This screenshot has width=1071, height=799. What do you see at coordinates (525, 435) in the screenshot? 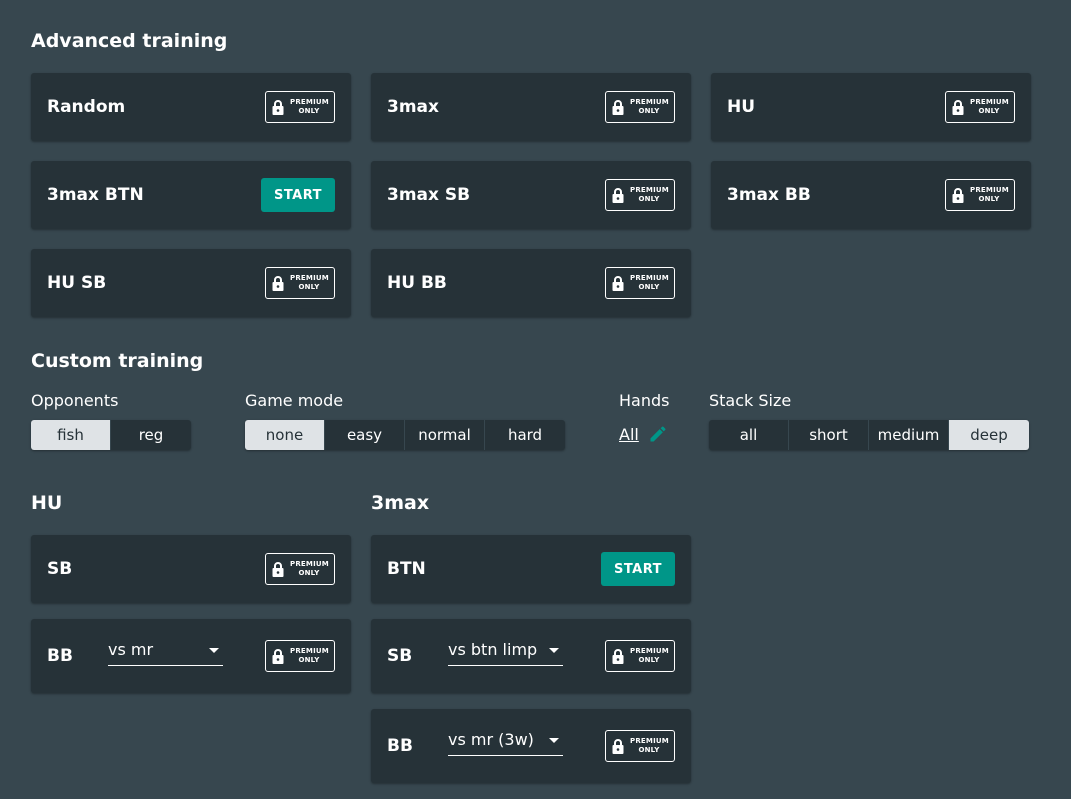
I see `game-mode-option-hard: hard` at bounding box center [525, 435].